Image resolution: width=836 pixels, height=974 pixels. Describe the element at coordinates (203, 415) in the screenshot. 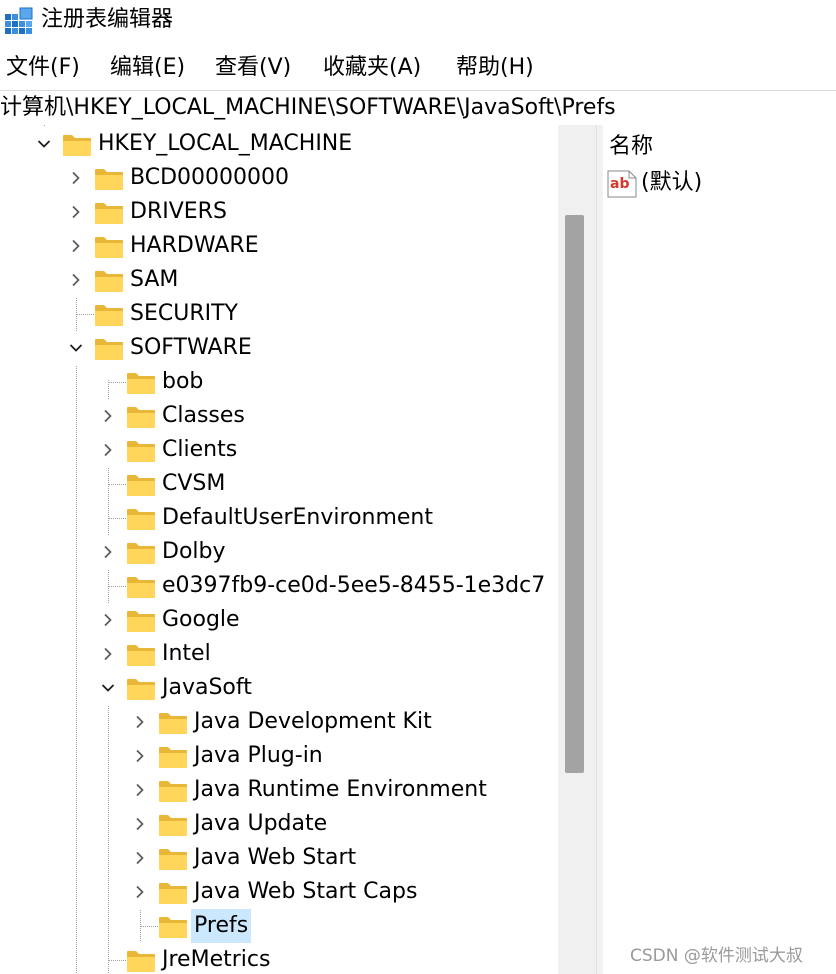

I see `tree-item-label: Classes` at that location.